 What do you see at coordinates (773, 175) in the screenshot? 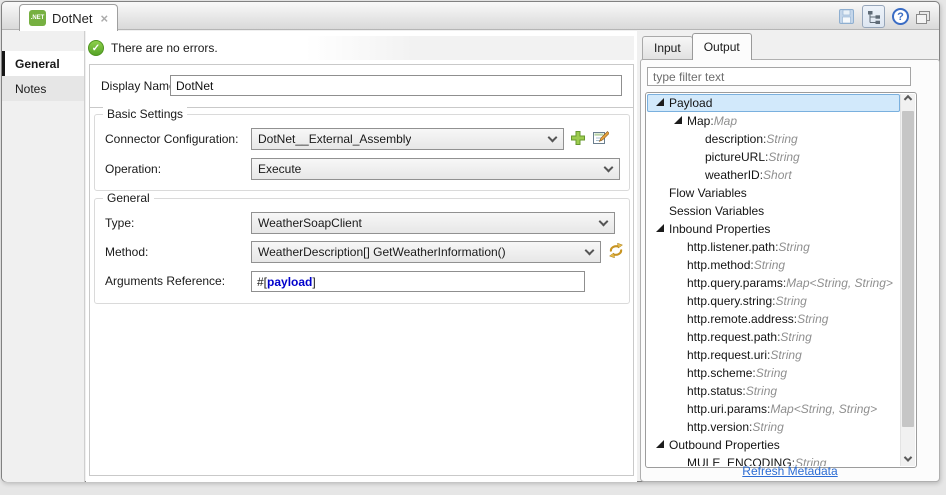
I see `tree-node-weatherid: weatherID : Short` at bounding box center [773, 175].